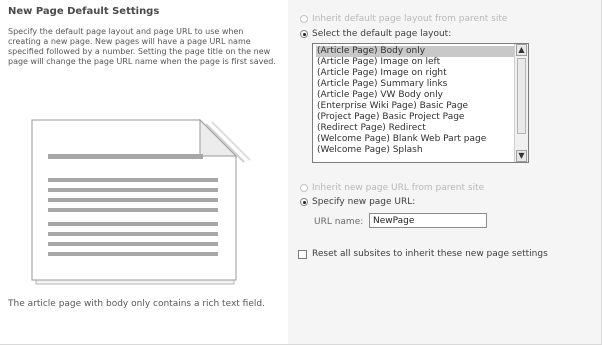 This screenshot has height=345, width=602. What do you see at coordinates (364, 202) in the screenshot?
I see `specify-url-label: Specify new page URL:` at bounding box center [364, 202].